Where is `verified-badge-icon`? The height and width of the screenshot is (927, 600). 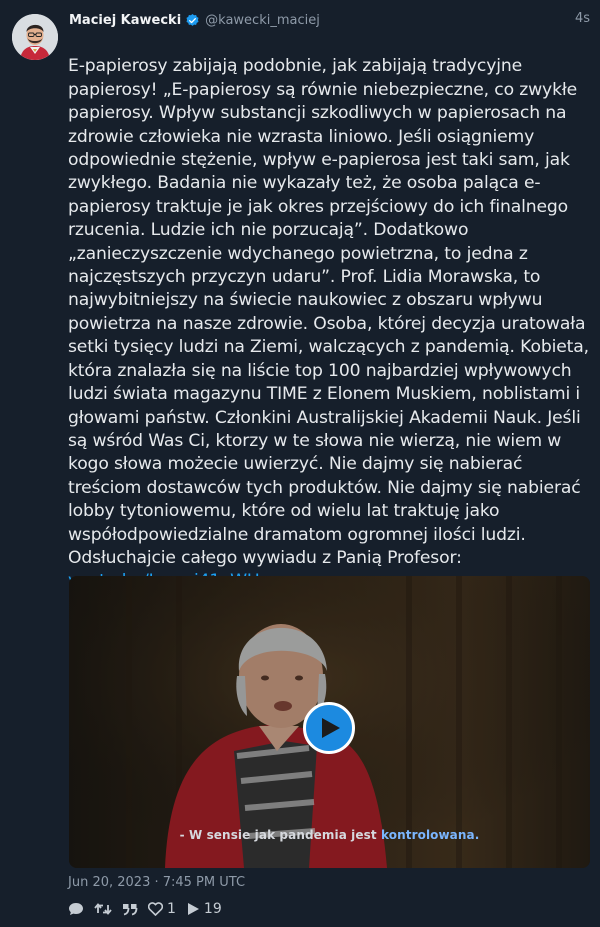
verified-badge-icon is located at coordinates (192, 20).